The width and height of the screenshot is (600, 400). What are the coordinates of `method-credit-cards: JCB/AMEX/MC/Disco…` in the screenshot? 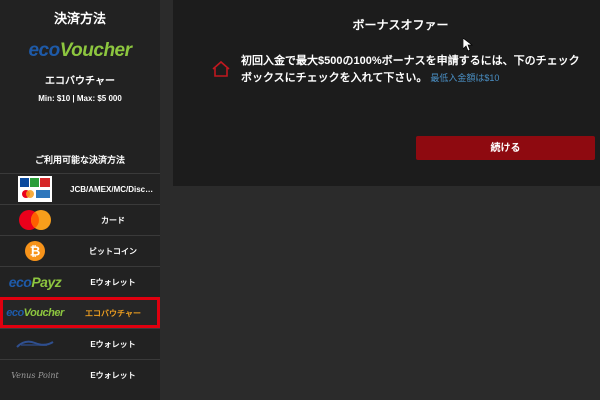 It's located at (80, 188).